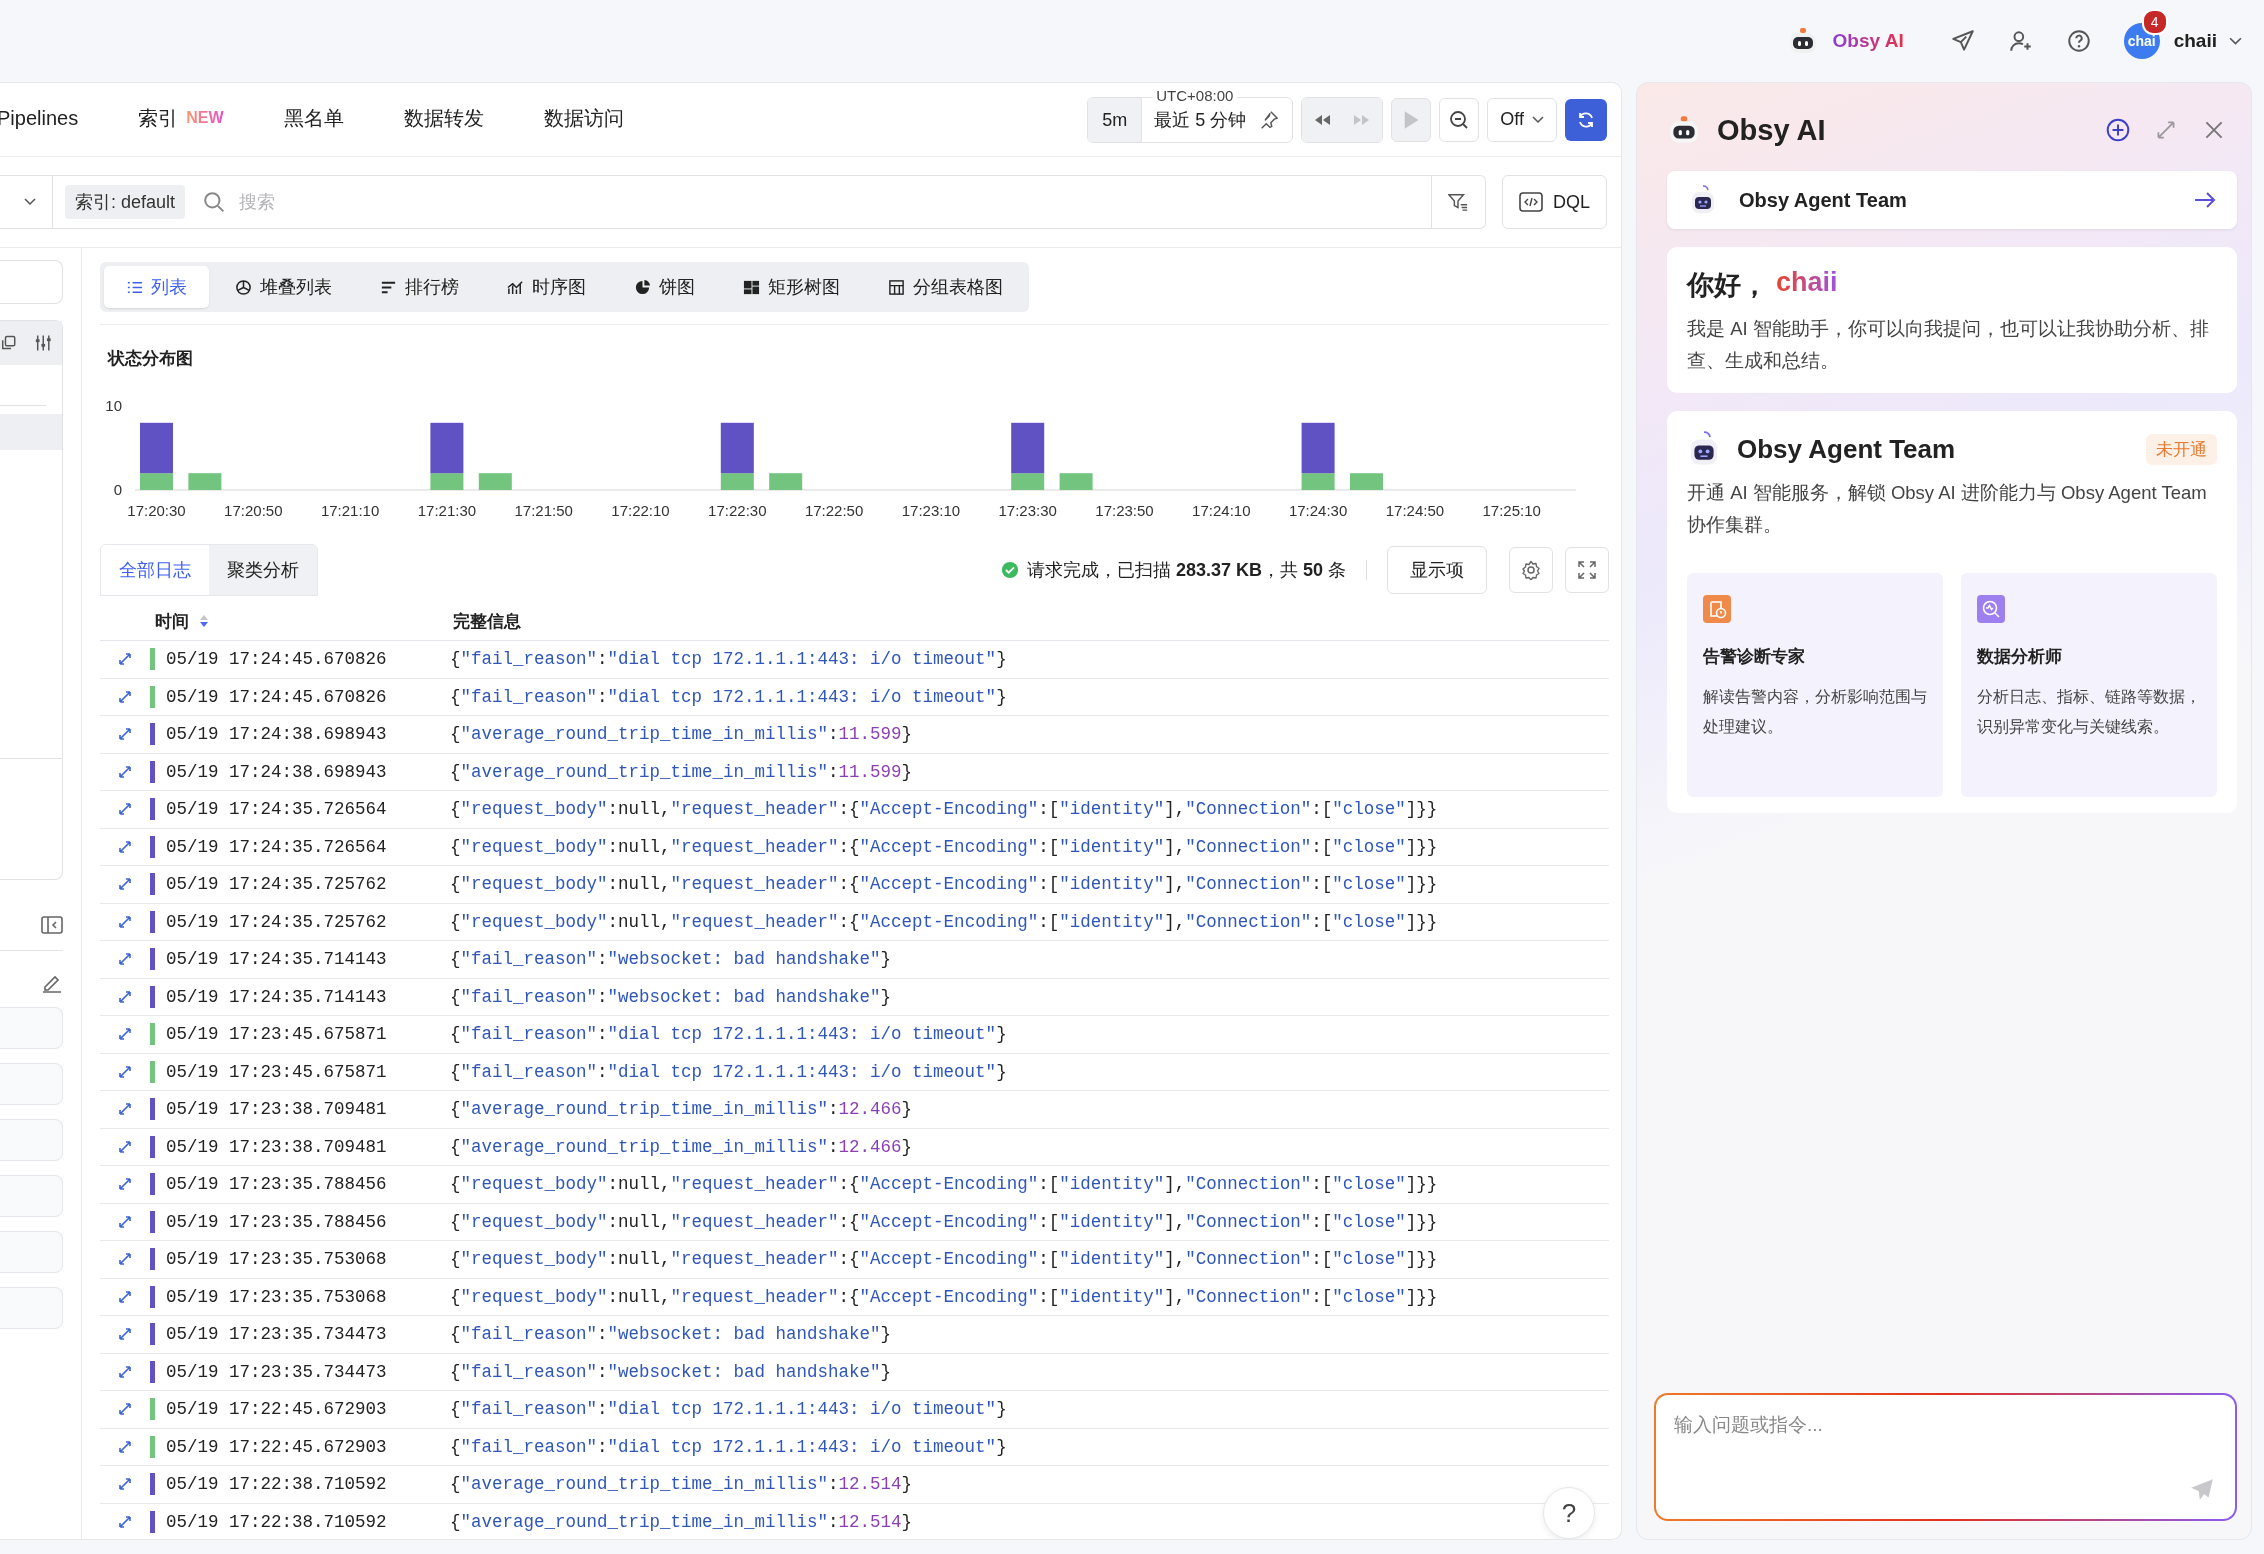  What do you see at coordinates (1511, 510) in the screenshot?
I see `axis-label: 17:25:10` at bounding box center [1511, 510].